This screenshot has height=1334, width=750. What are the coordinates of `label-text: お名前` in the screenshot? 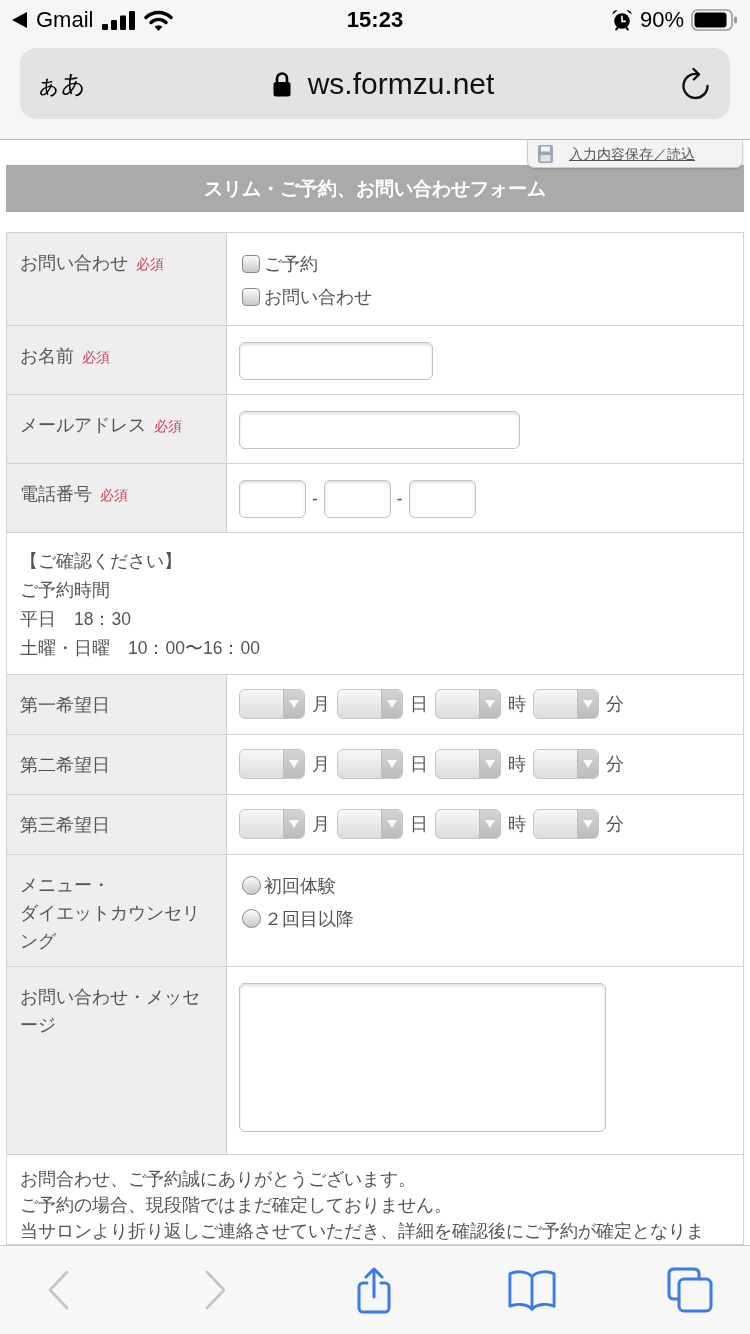 It's located at (47, 356).